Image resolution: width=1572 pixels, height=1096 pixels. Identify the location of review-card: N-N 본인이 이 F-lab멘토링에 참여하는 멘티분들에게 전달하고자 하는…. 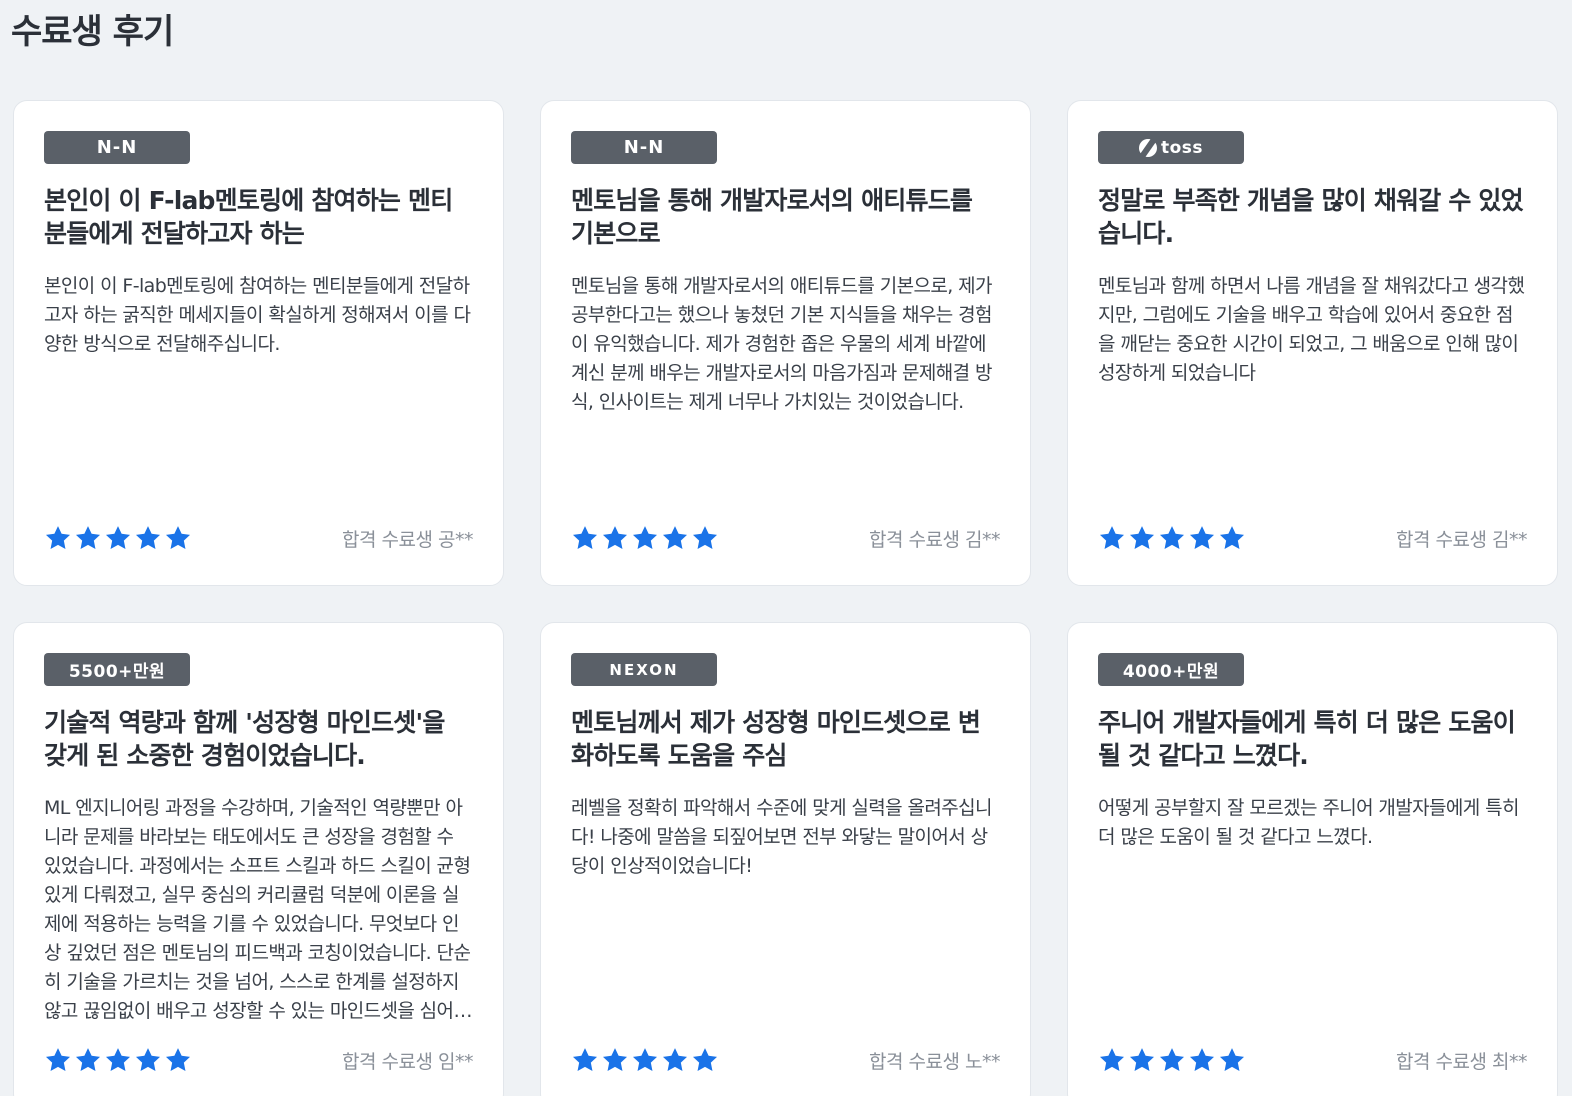
(258, 343).